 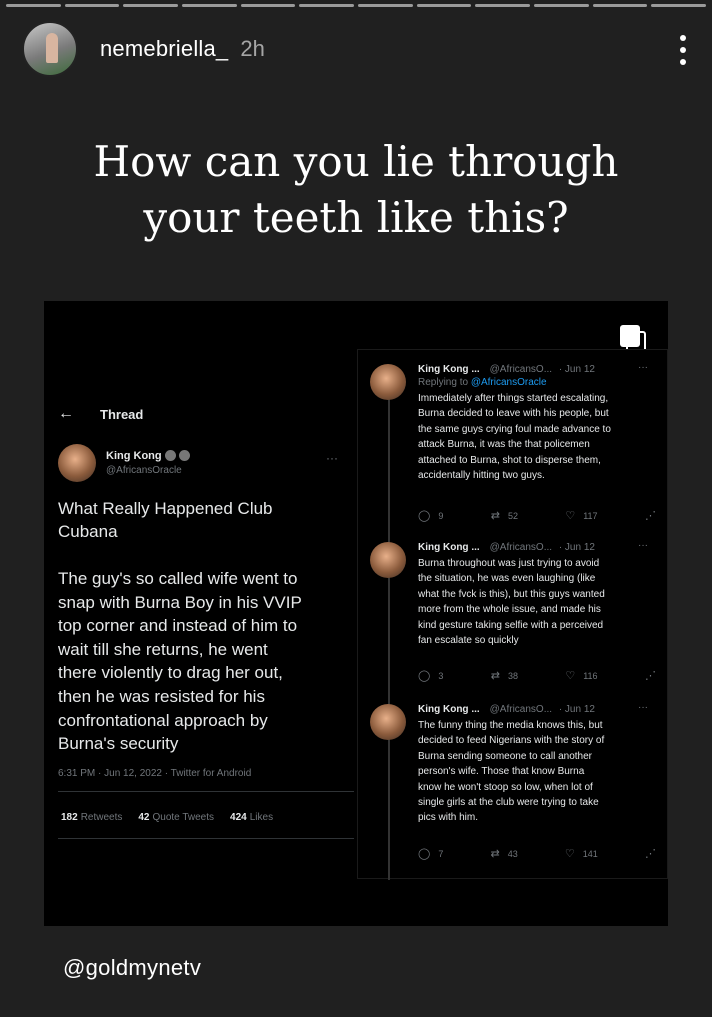 What do you see at coordinates (590, 515) in the screenshot?
I see `like-count: 117` at bounding box center [590, 515].